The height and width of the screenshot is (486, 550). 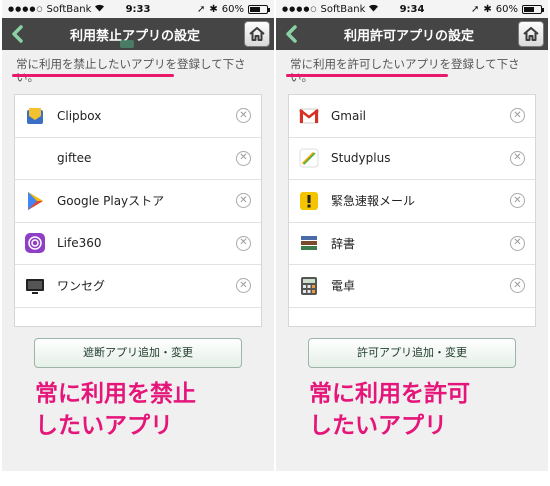 What do you see at coordinates (79, 243) in the screenshot?
I see `app-name: Life360` at bounding box center [79, 243].